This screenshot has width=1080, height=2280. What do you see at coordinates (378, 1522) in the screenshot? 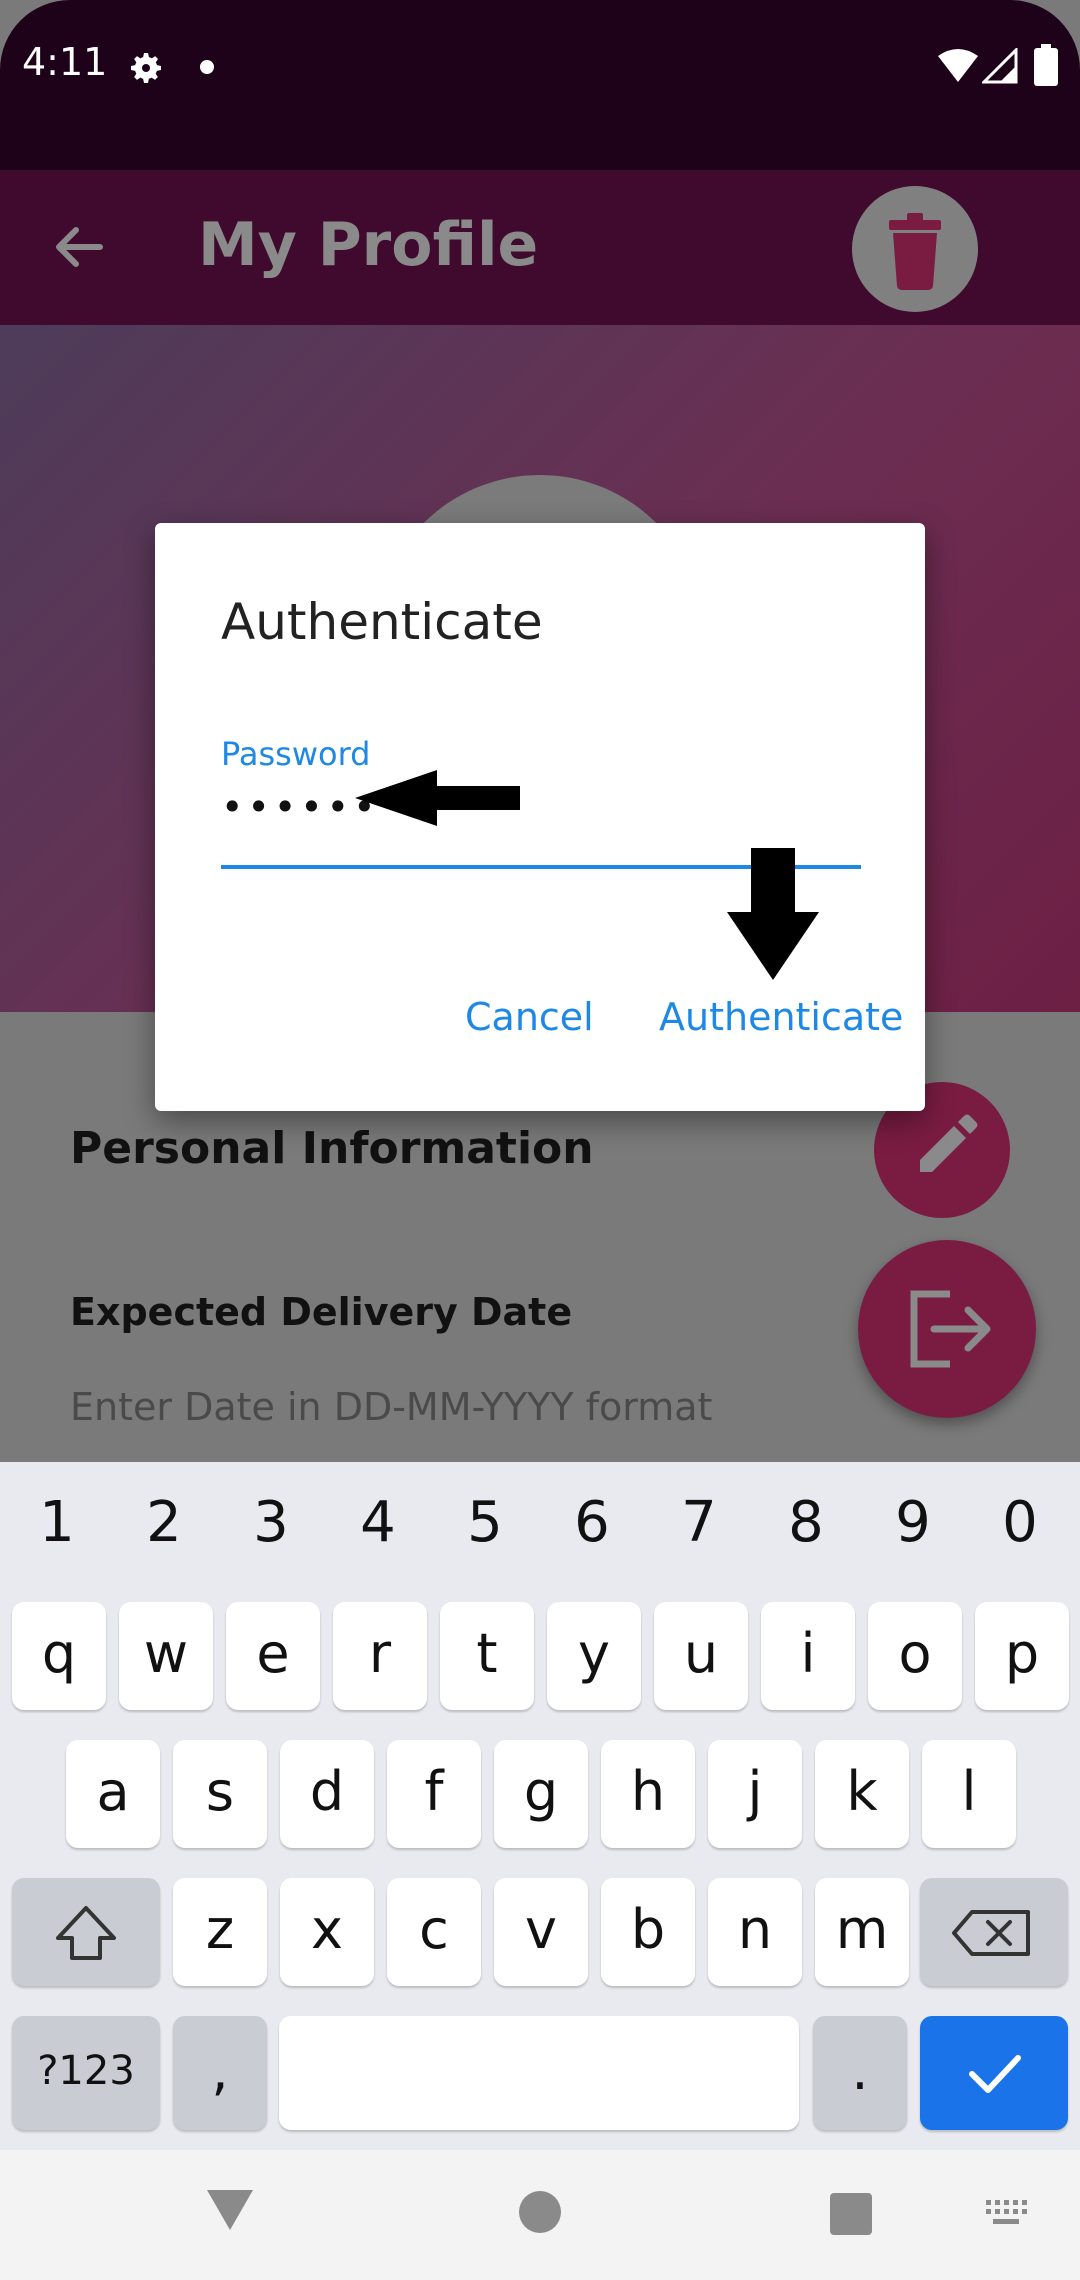
I see `key-4: 4` at bounding box center [378, 1522].